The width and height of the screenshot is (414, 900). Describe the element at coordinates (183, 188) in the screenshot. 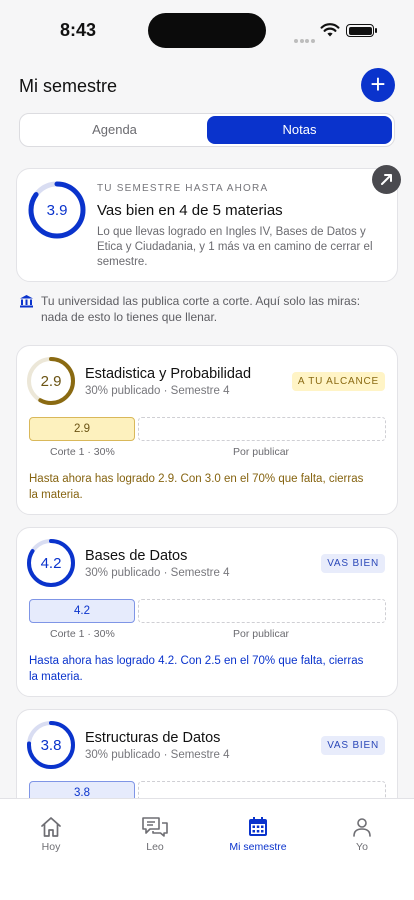

I see `summary-kicker: TU SEMESTRE HASTA AHORA` at that location.